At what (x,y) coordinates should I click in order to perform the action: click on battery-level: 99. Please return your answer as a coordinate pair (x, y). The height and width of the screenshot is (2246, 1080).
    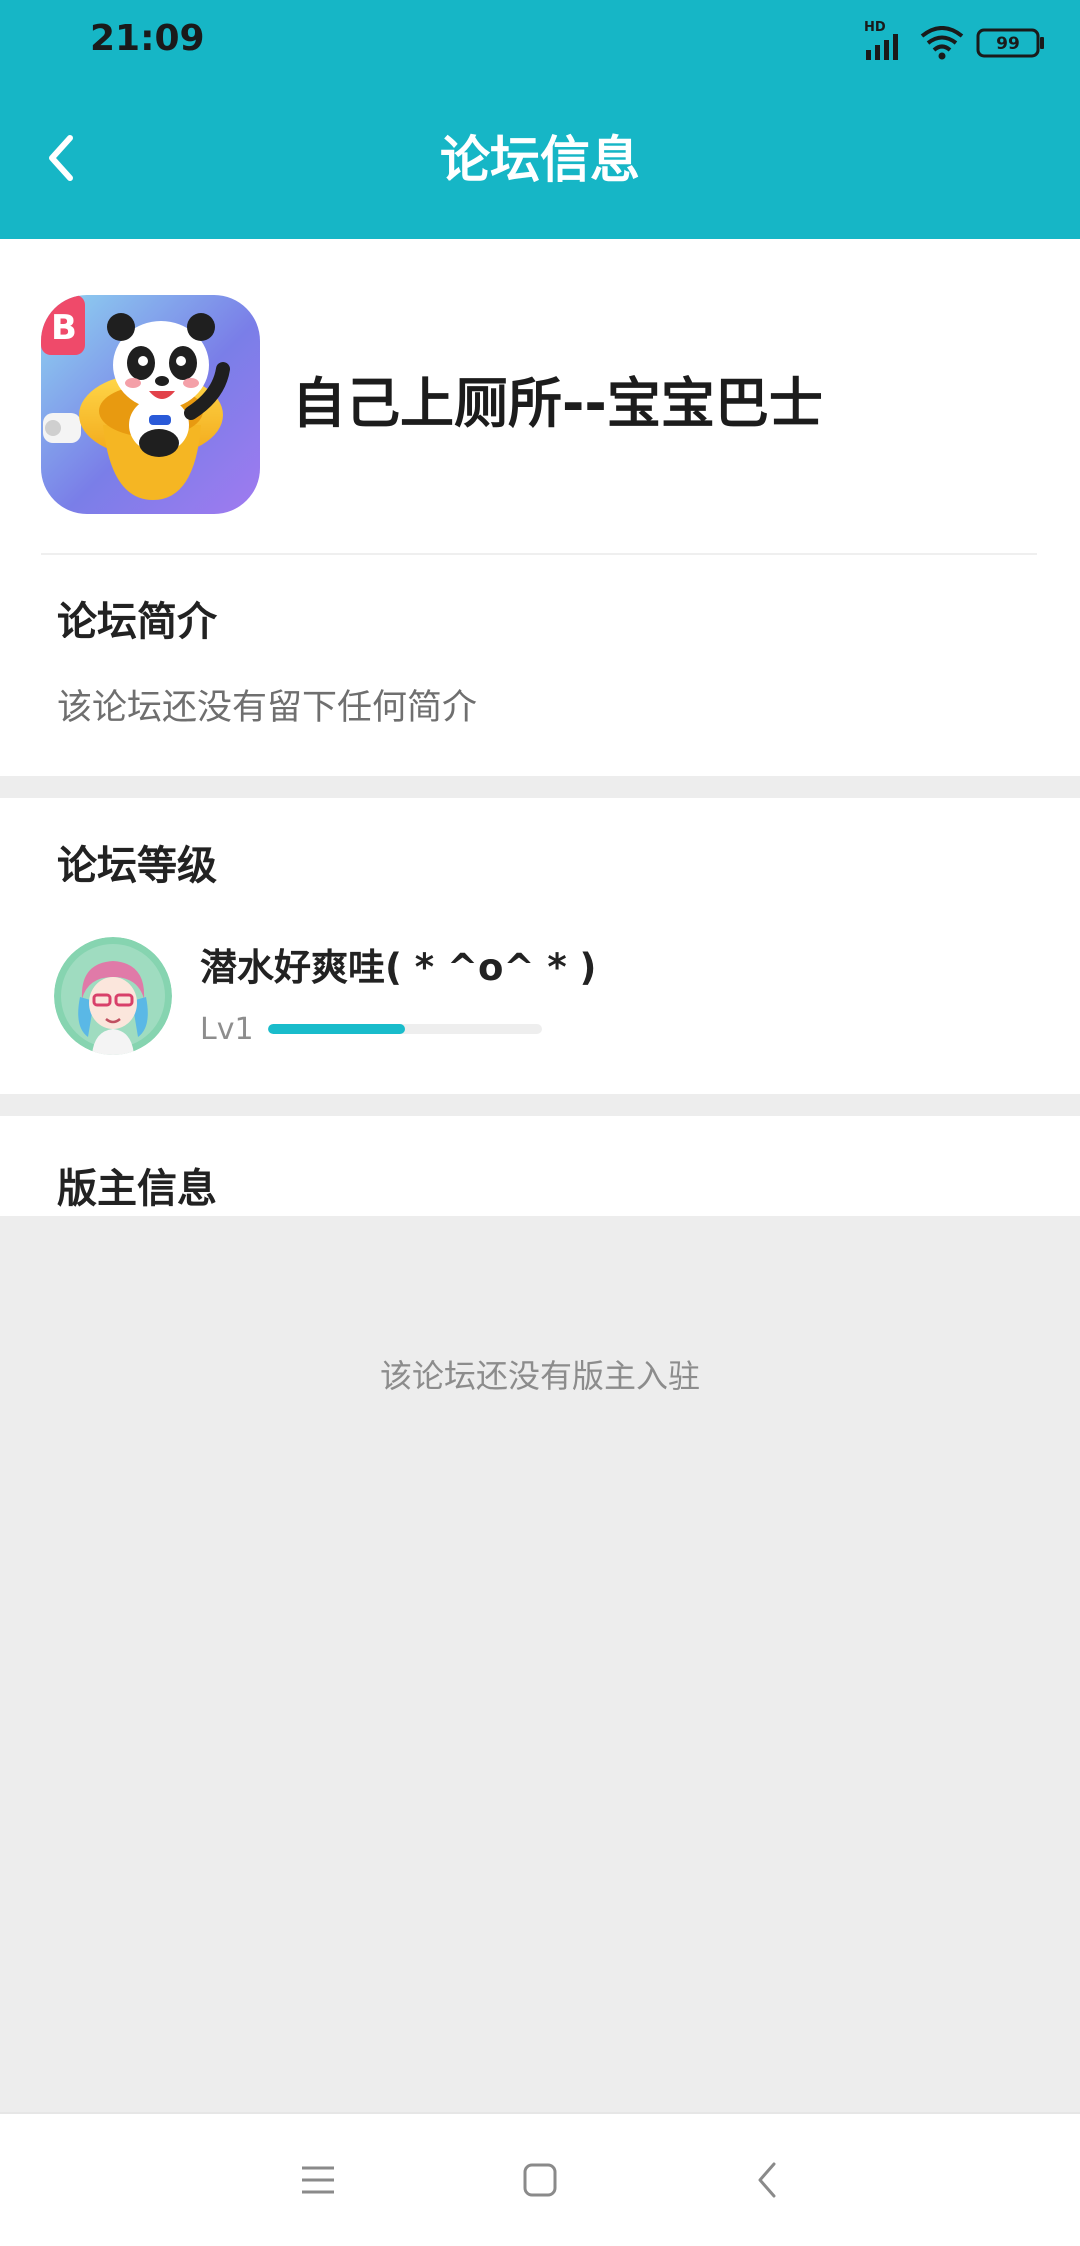
    Looking at the image, I should click on (1008, 44).